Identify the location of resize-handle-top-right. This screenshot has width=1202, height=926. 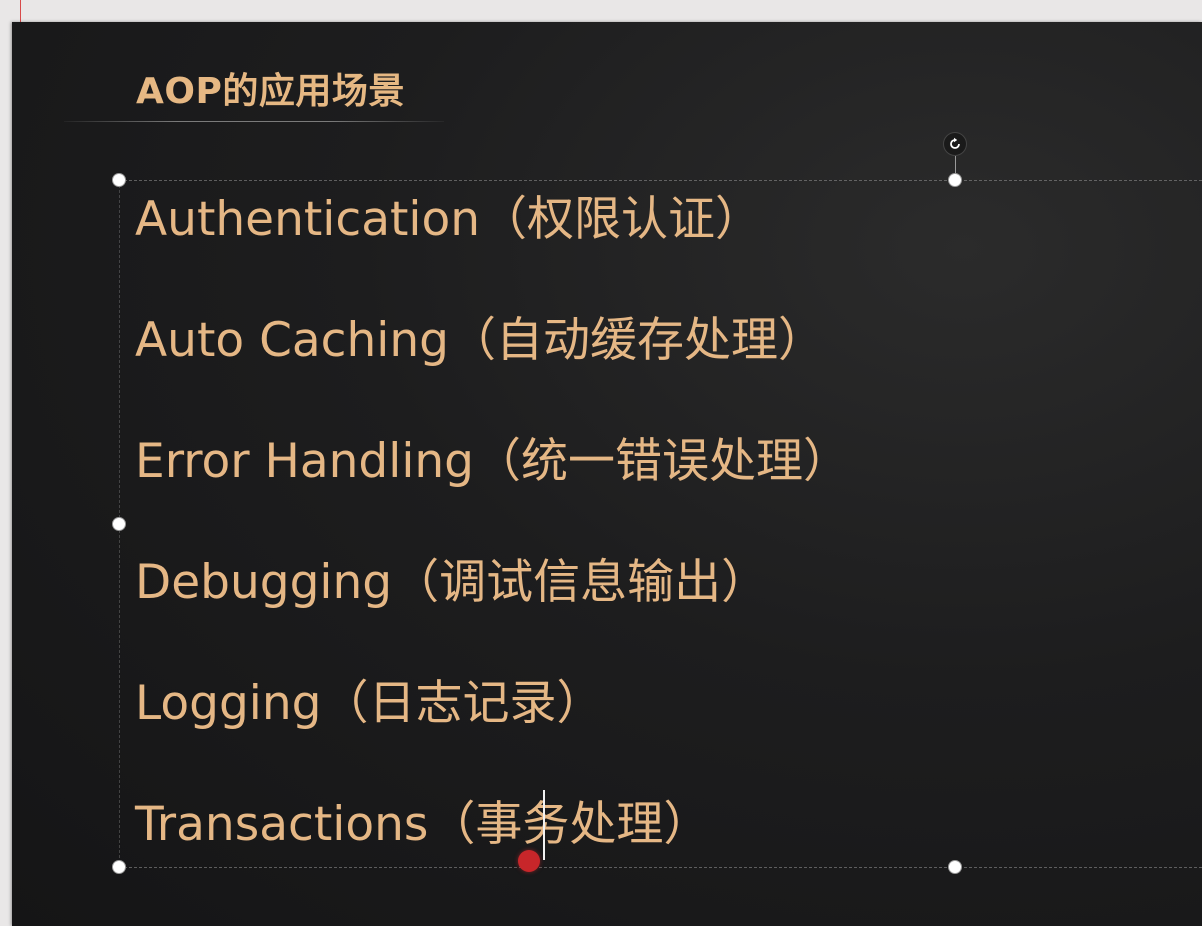
(955, 180).